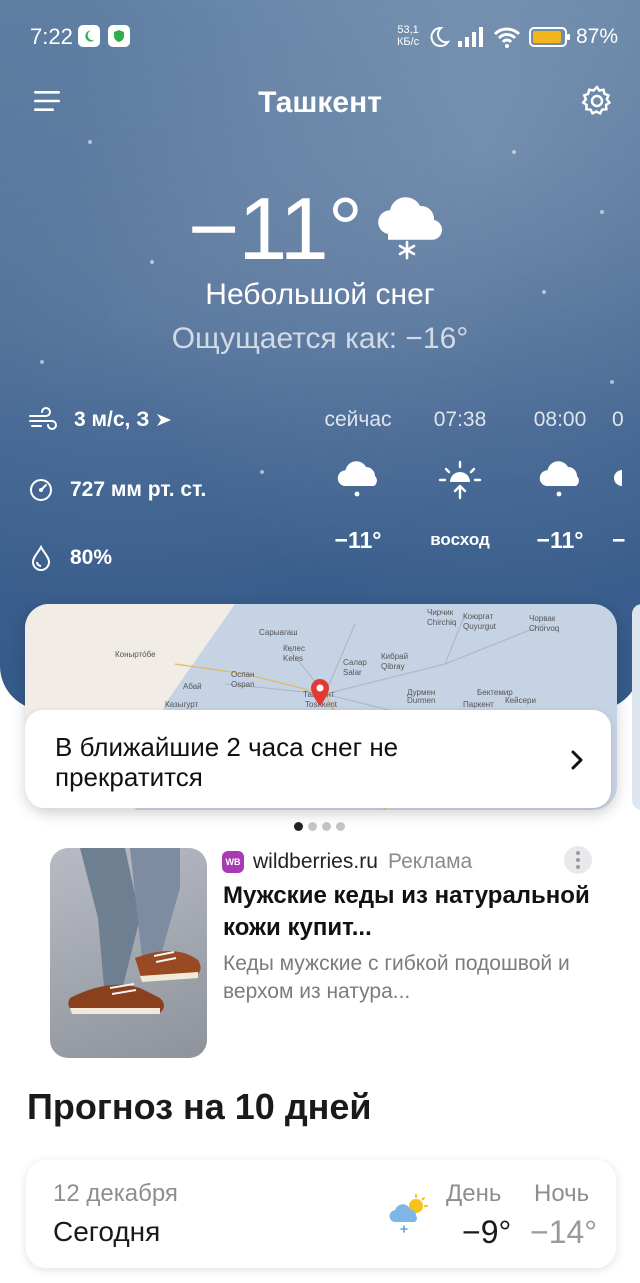 The image size is (640, 1283). What do you see at coordinates (474, 1193) in the screenshot?
I see `day-column-header: День` at bounding box center [474, 1193].